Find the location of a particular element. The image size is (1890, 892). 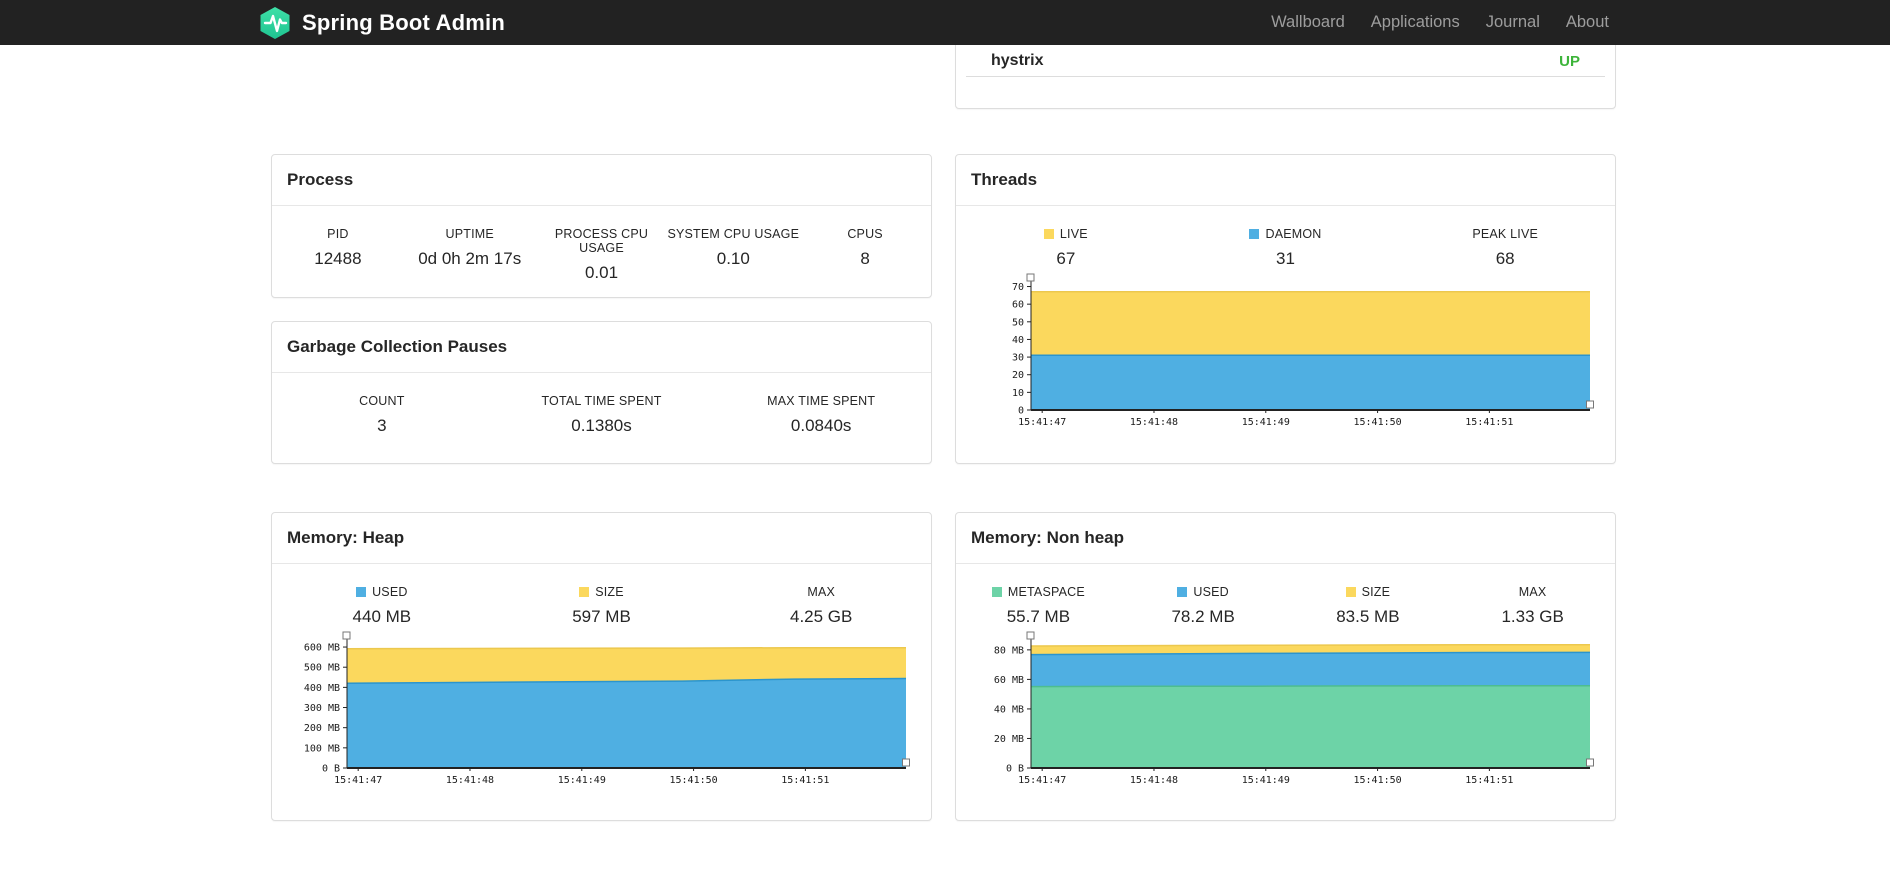

legend-daemon: DAEMON 31 is located at coordinates (1286, 248).